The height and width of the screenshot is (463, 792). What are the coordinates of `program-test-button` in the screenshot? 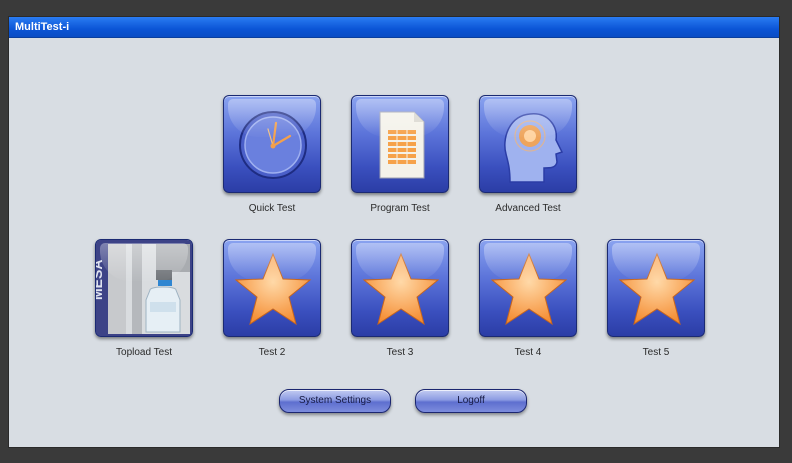 It's located at (400, 144).